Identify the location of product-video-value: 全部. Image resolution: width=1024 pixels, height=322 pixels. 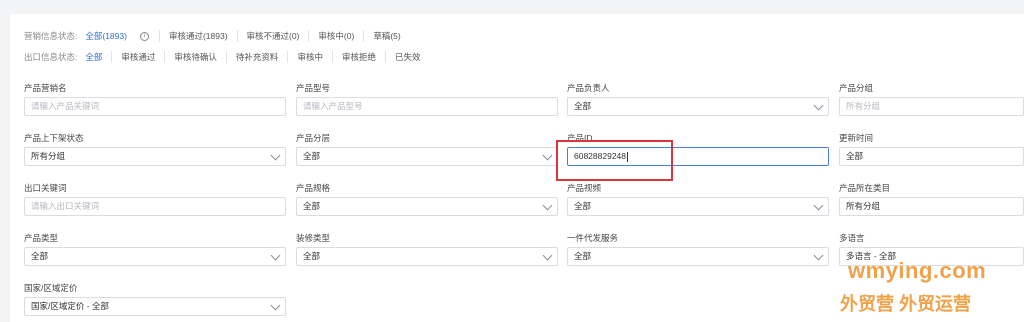
(583, 206).